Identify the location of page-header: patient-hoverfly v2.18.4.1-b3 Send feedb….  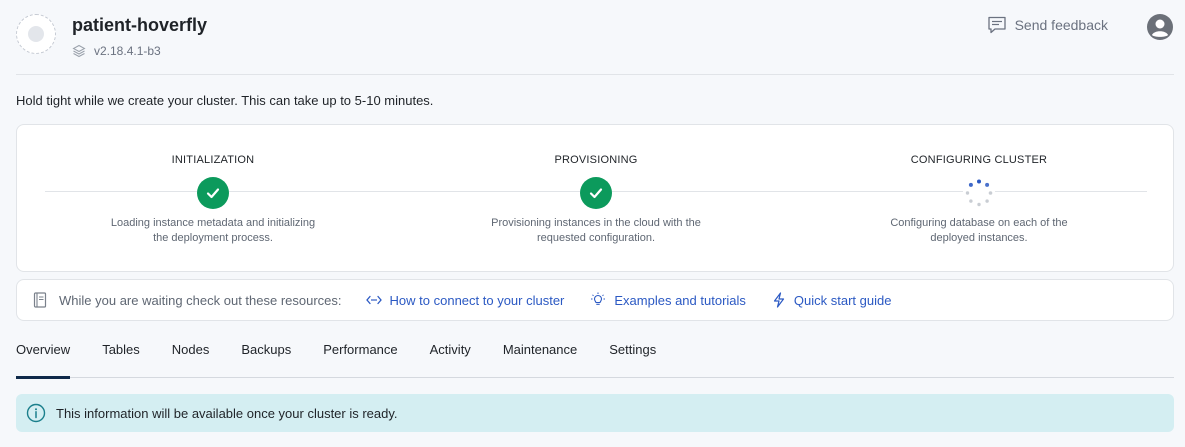
(595, 44).